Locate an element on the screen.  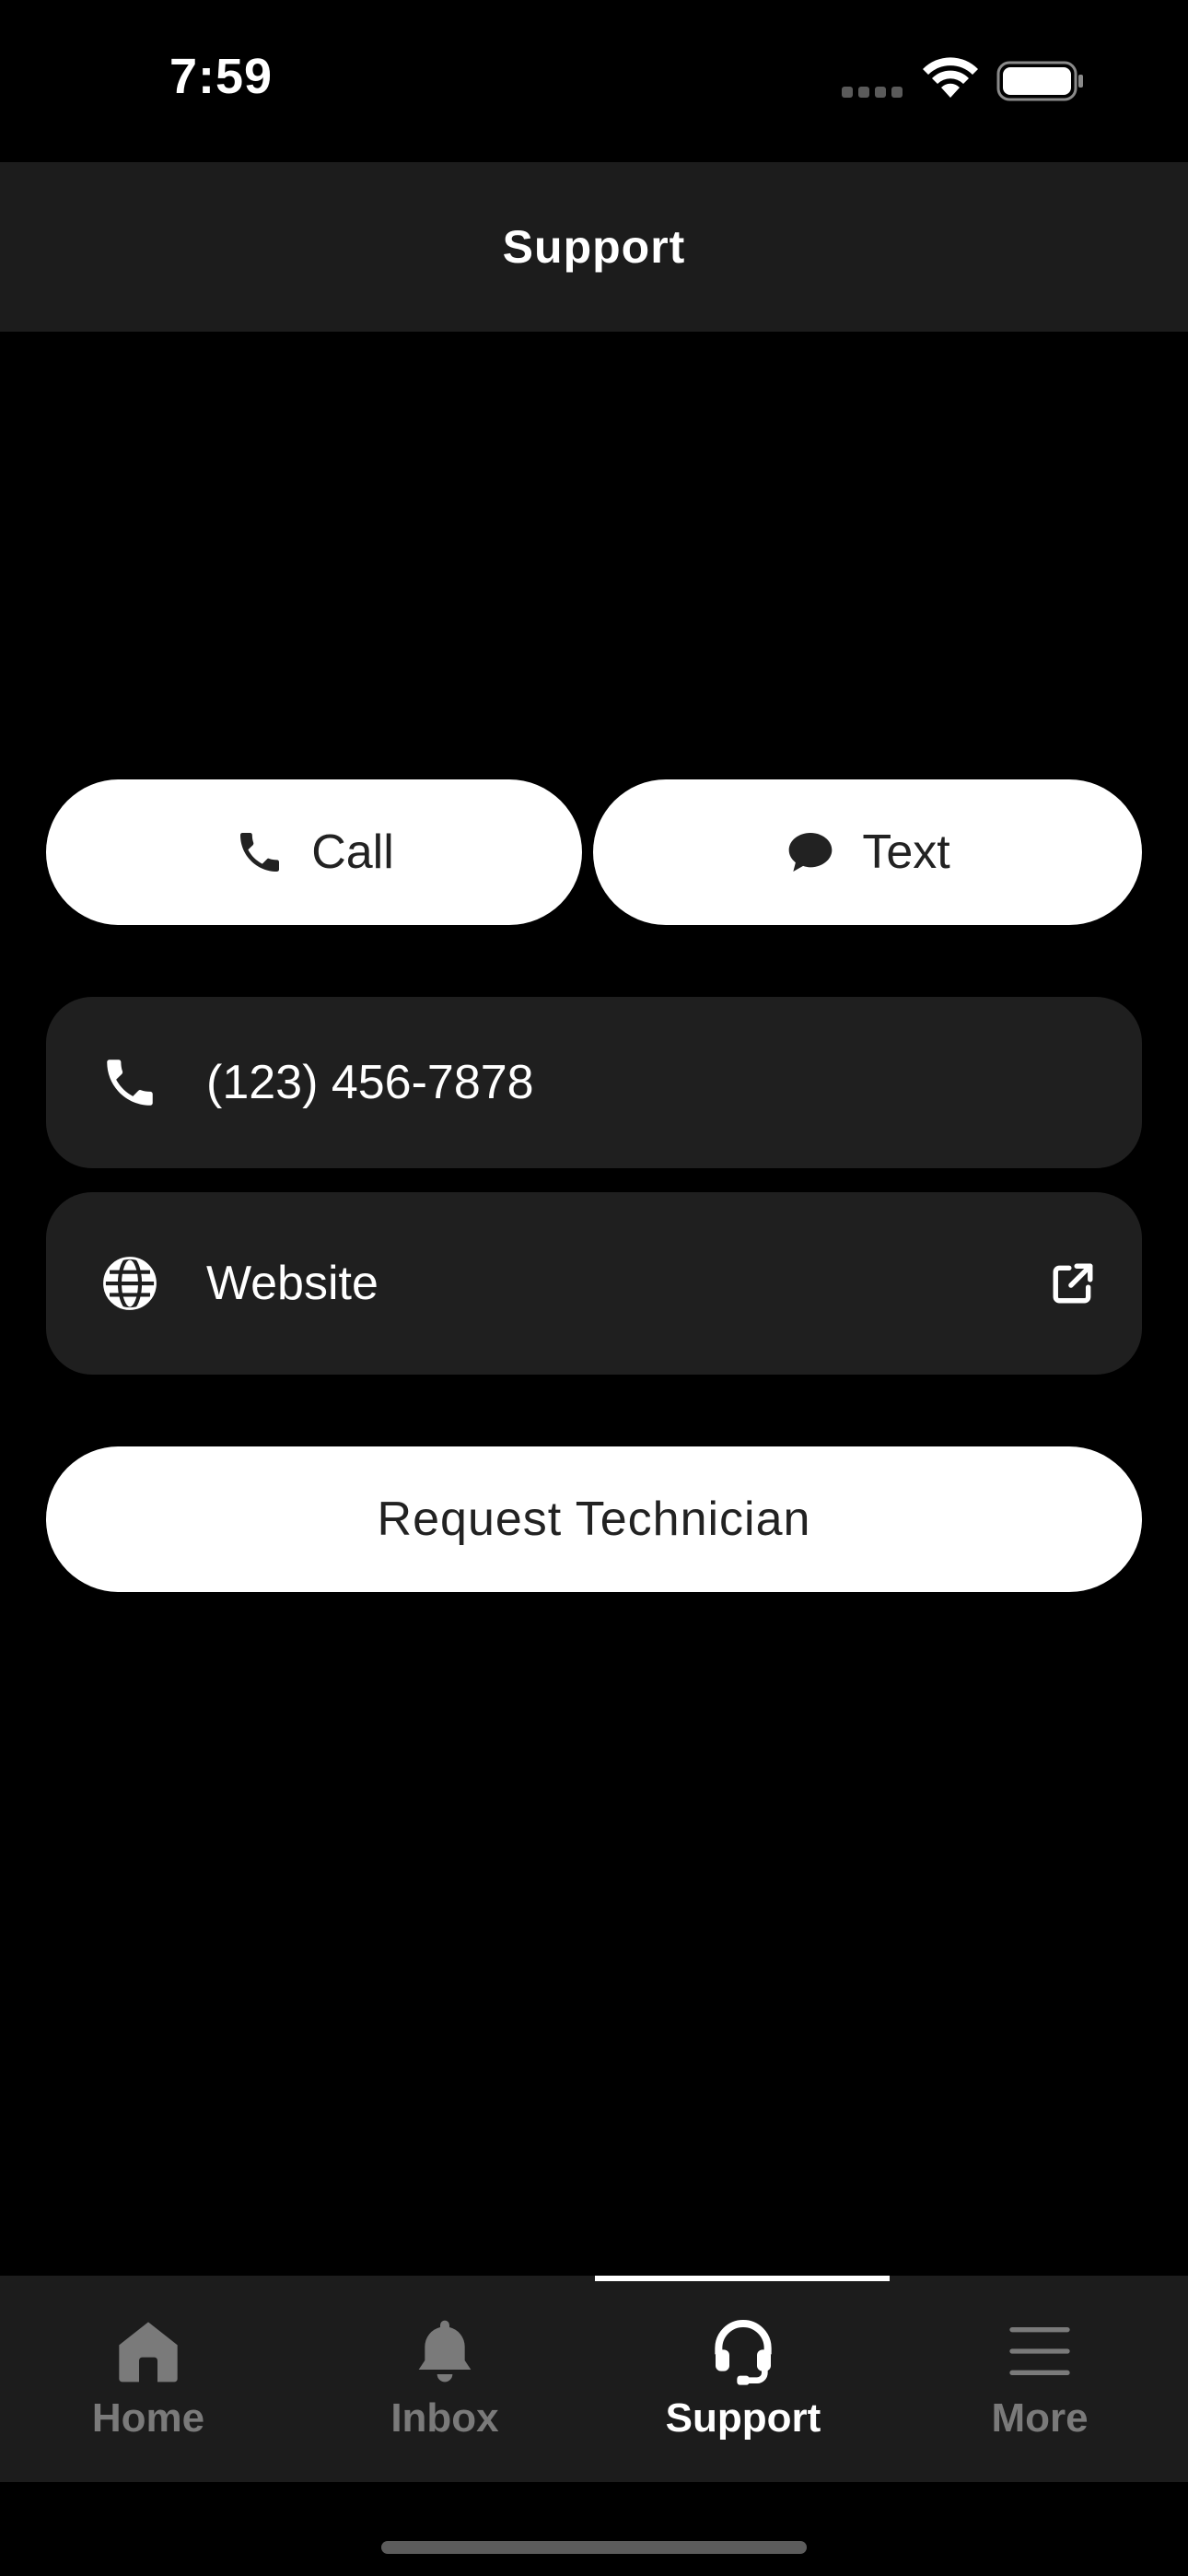
tab-inbox-label: Inbox is located at coordinates (444, 2418).